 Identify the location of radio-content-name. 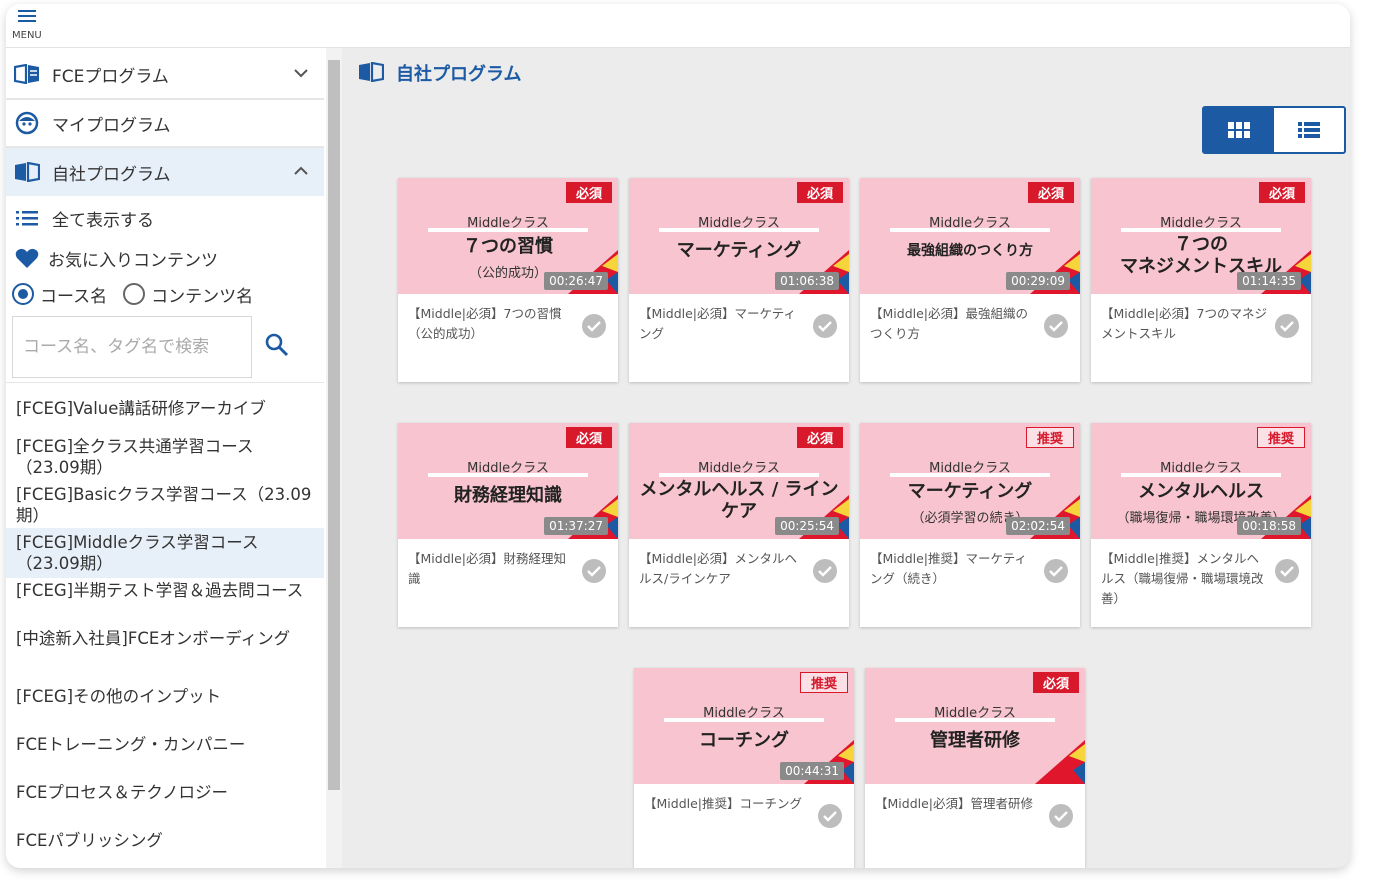
(134, 294).